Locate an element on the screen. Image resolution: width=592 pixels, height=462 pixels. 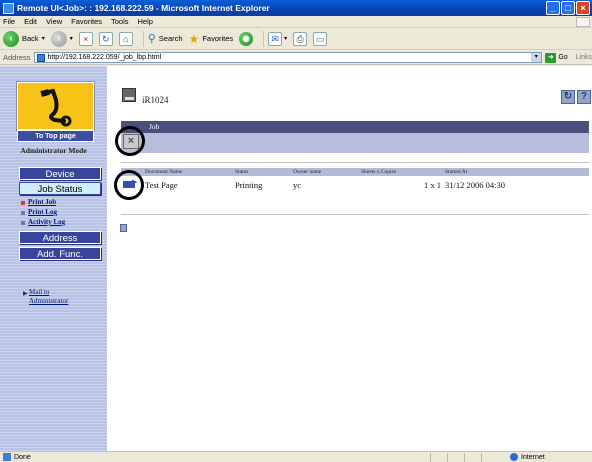
help-icon: ? is located at coordinates (584, 97).